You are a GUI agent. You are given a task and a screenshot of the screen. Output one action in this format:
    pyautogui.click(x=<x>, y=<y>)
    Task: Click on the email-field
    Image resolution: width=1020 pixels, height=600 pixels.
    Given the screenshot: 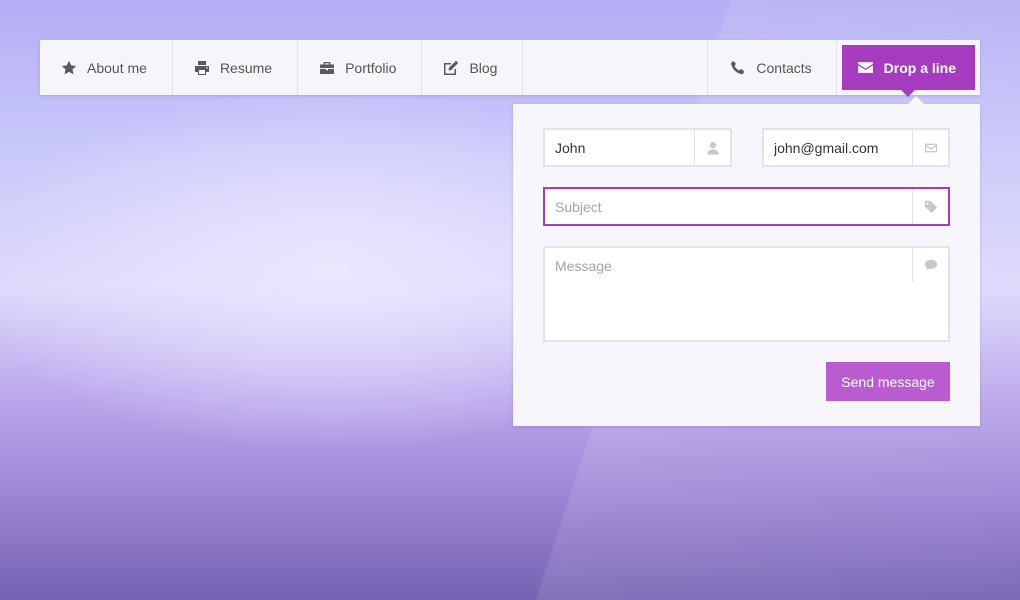 What is the action you would take?
    pyautogui.click(x=856, y=147)
    